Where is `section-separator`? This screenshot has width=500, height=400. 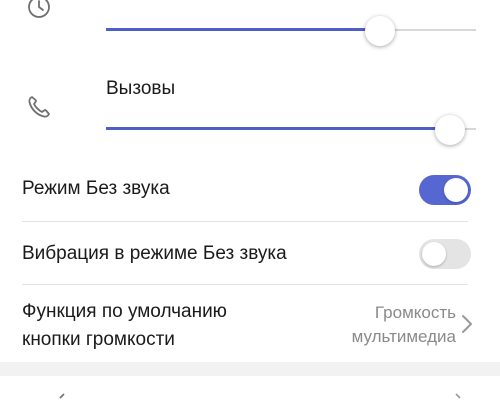 section-separator is located at coordinates (250, 369).